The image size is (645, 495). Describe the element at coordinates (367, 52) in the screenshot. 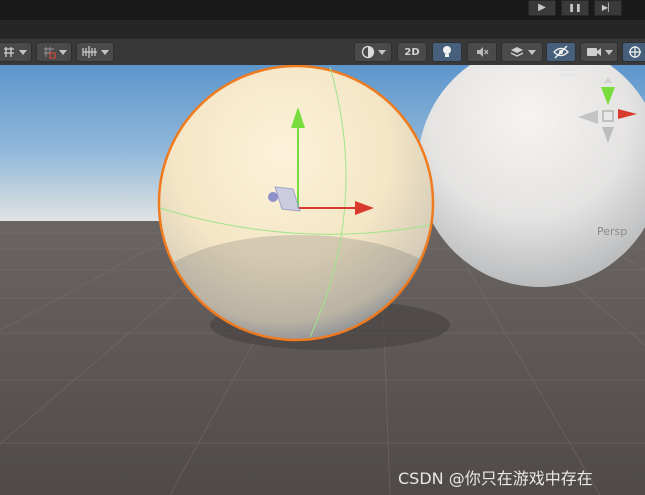

I see `shading-sphere-icon` at that location.